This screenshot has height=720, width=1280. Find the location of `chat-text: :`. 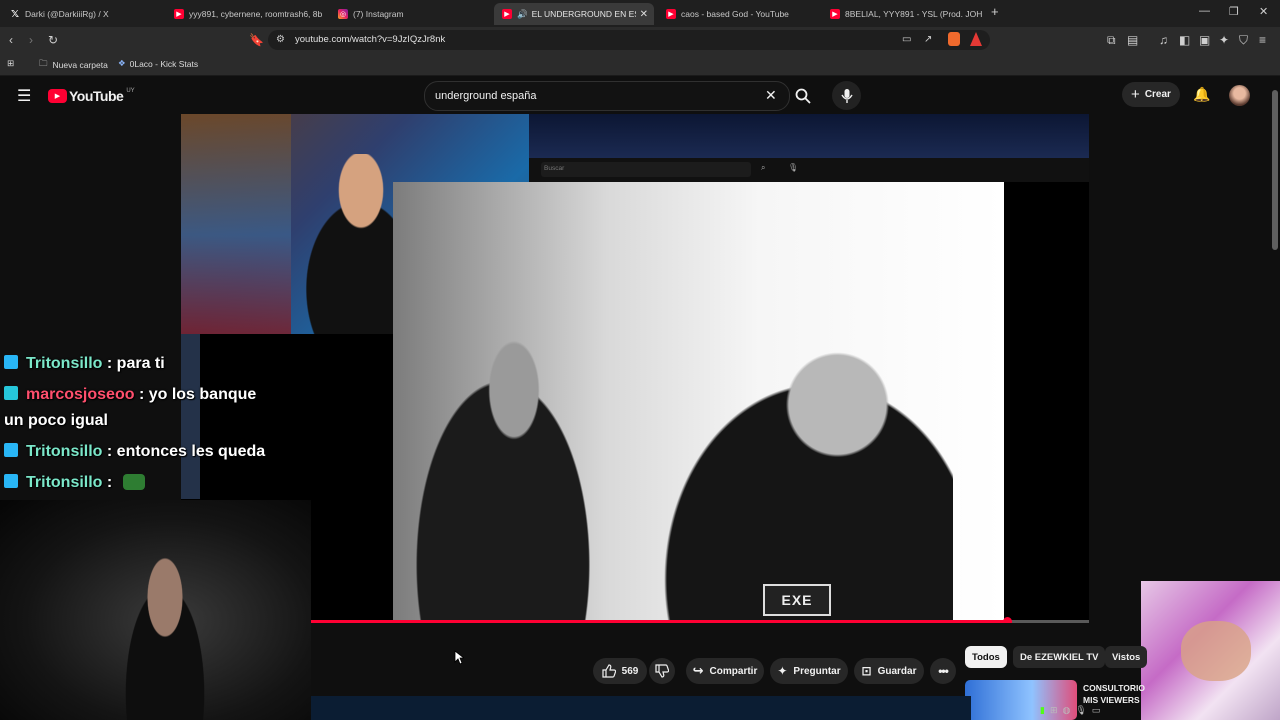

chat-text: : is located at coordinates (109, 482).